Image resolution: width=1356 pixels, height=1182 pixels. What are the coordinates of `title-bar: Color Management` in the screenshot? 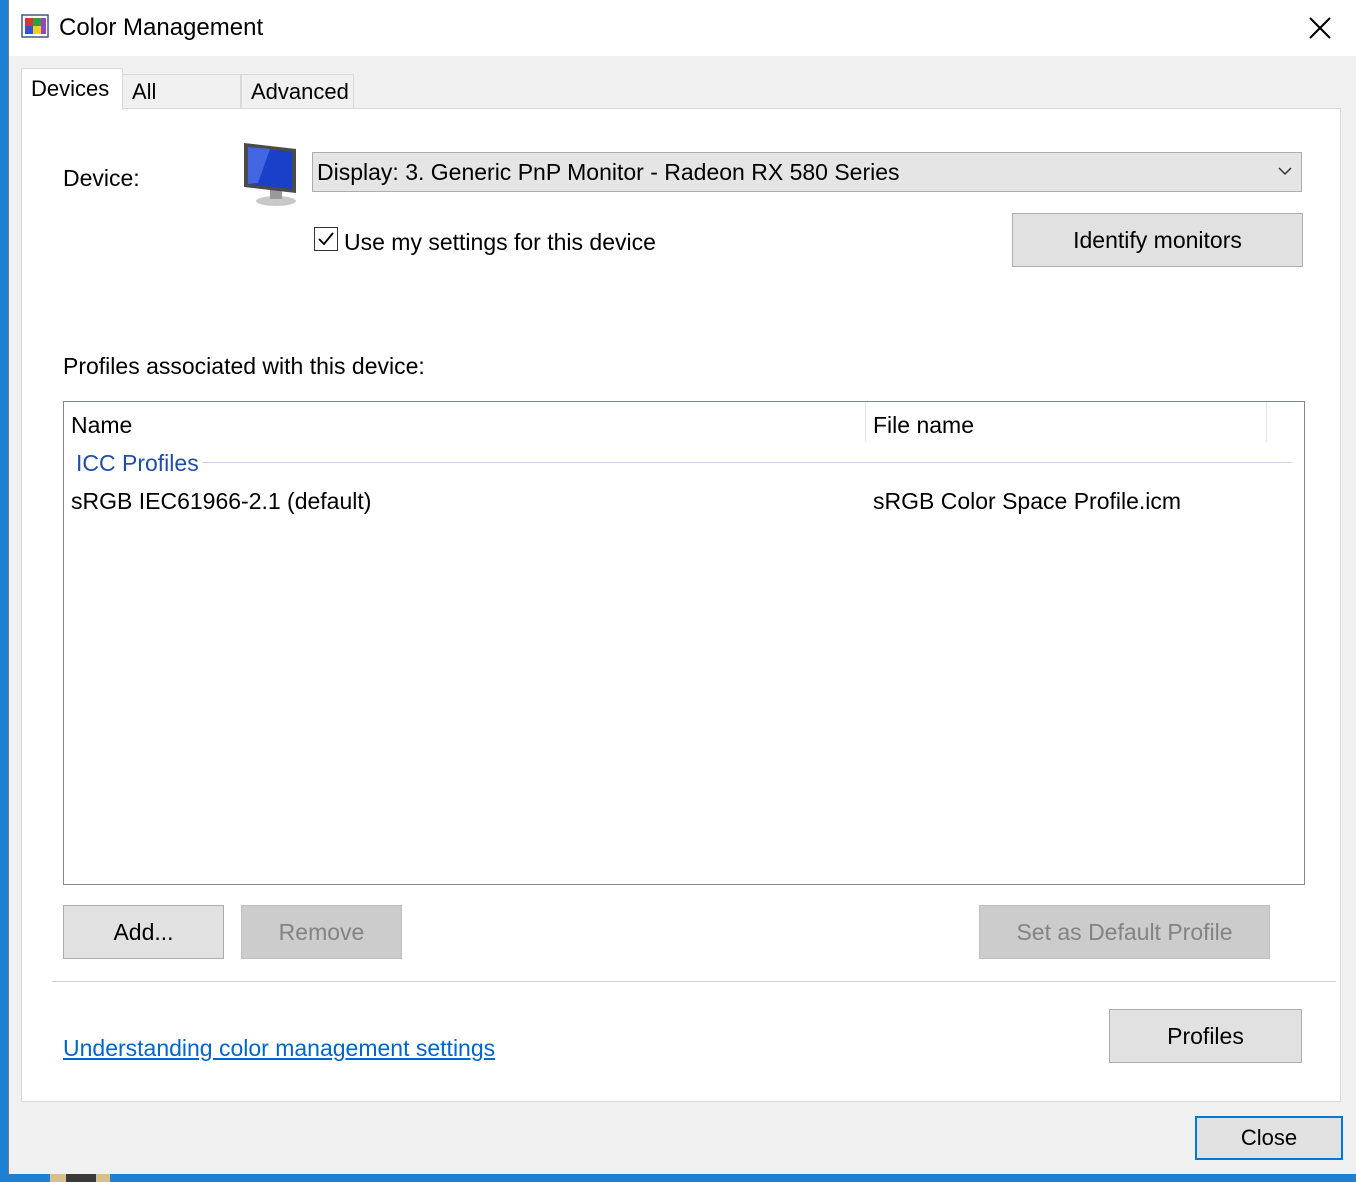 It's located at (682, 28).